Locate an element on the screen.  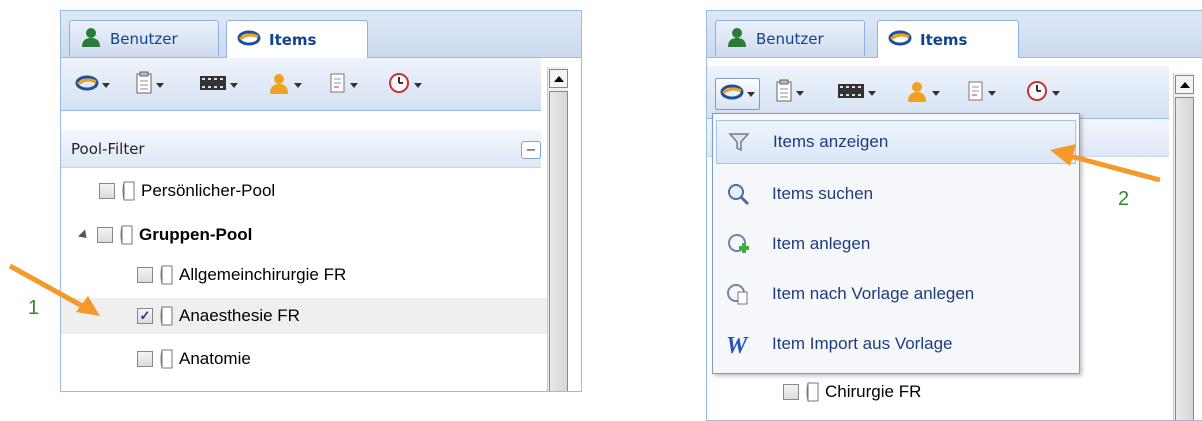
tree-item-label: Chirurgie FR is located at coordinates (873, 391).